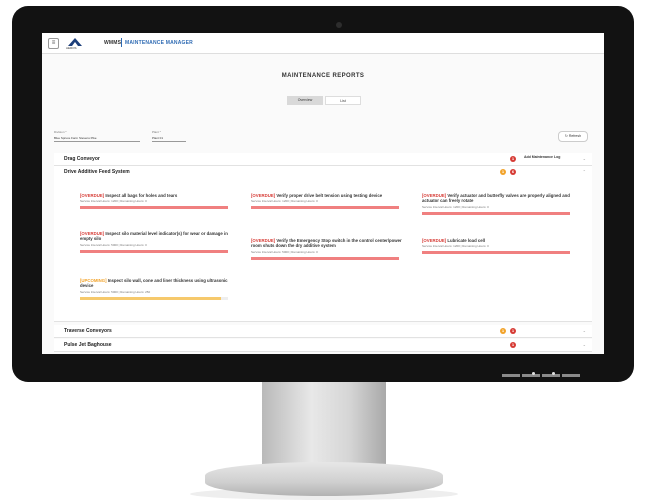 This screenshot has width=645, height=504. Describe the element at coordinates (88, 331) in the screenshot. I see `section-title: Traverse Conveyors` at that location.